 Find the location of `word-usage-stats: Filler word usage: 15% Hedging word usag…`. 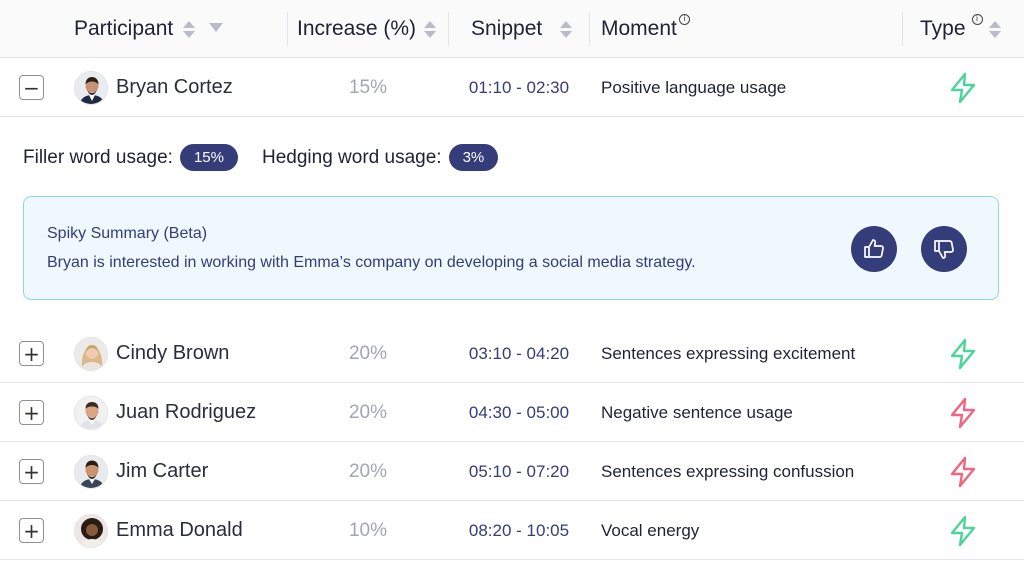

word-usage-stats: Filler word usage: 15% Hedging word usag… is located at coordinates (272, 157).